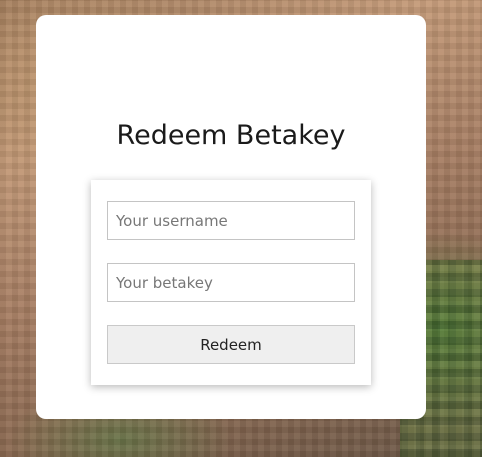 The height and width of the screenshot is (457, 482). Describe the element at coordinates (231, 344) in the screenshot. I see `redeem-button: Redeem` at that location.